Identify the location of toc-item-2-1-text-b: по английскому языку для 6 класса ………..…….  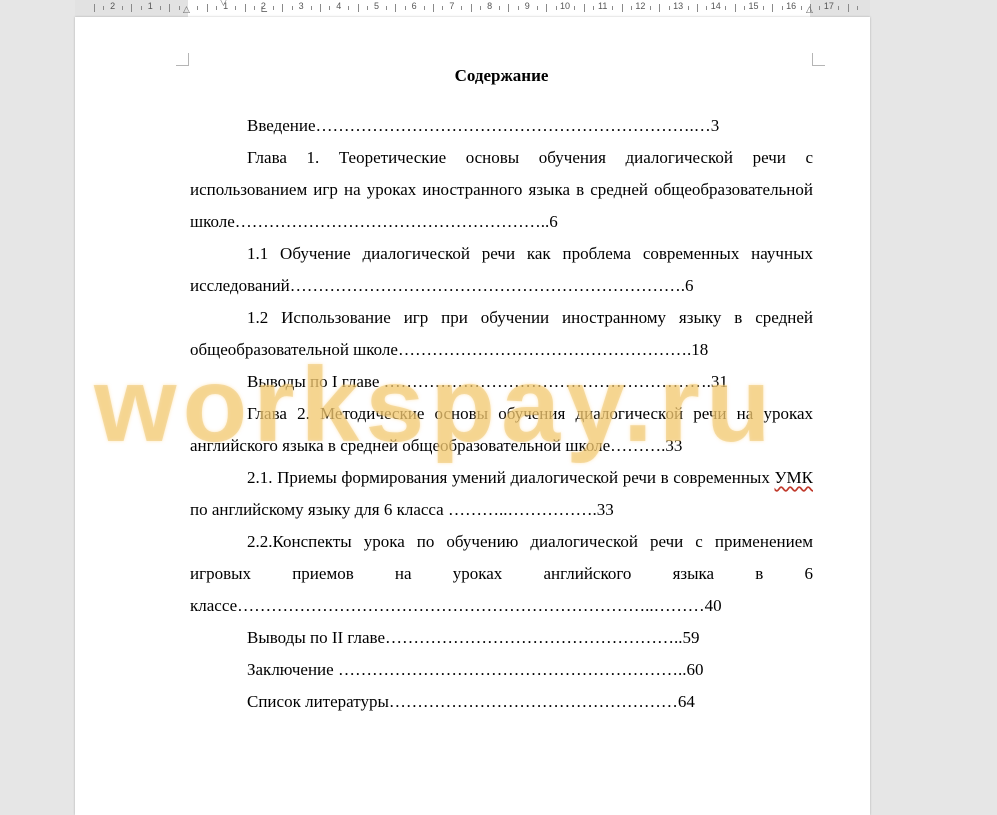
(402, 509).